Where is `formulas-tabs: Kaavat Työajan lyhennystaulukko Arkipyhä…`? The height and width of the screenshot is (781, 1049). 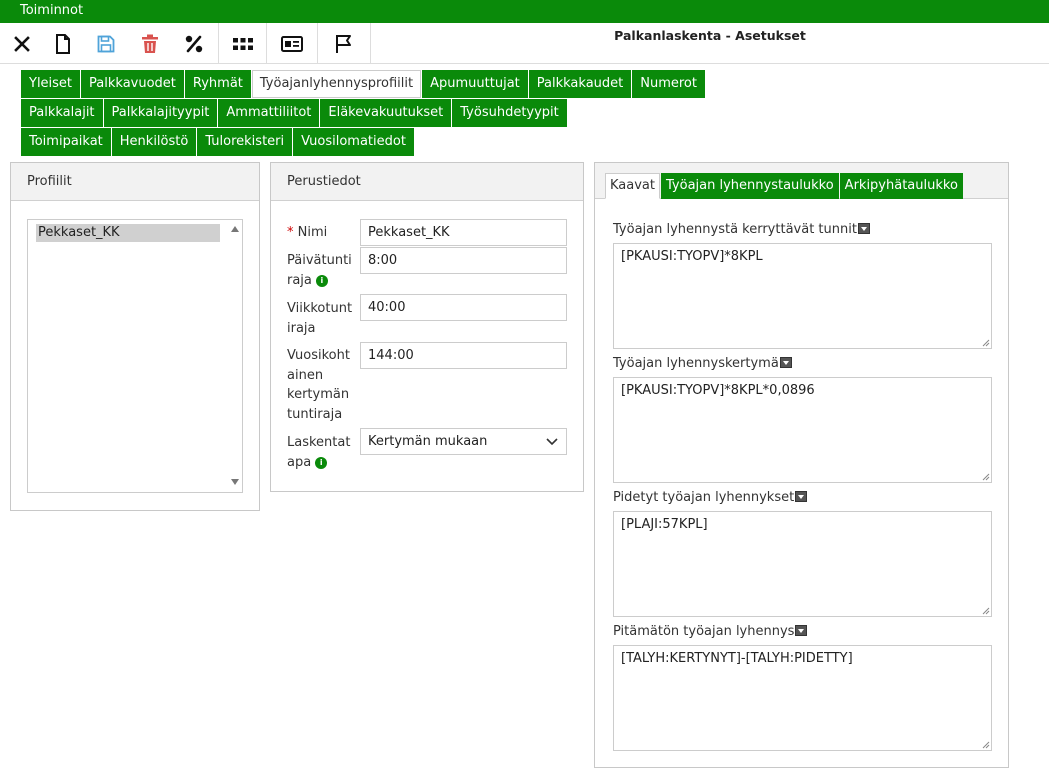
formulas-tabs: Kaavat Työajan lyhennystaulukko Arkipyhä… is located at coordinates (784, 186).